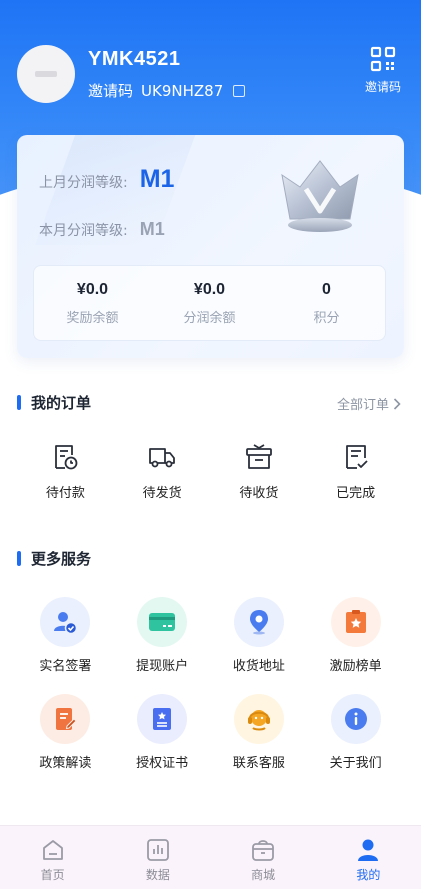  Describe the element at coordinates (46, 74) in the screenshot. I see `avatar` at that location.